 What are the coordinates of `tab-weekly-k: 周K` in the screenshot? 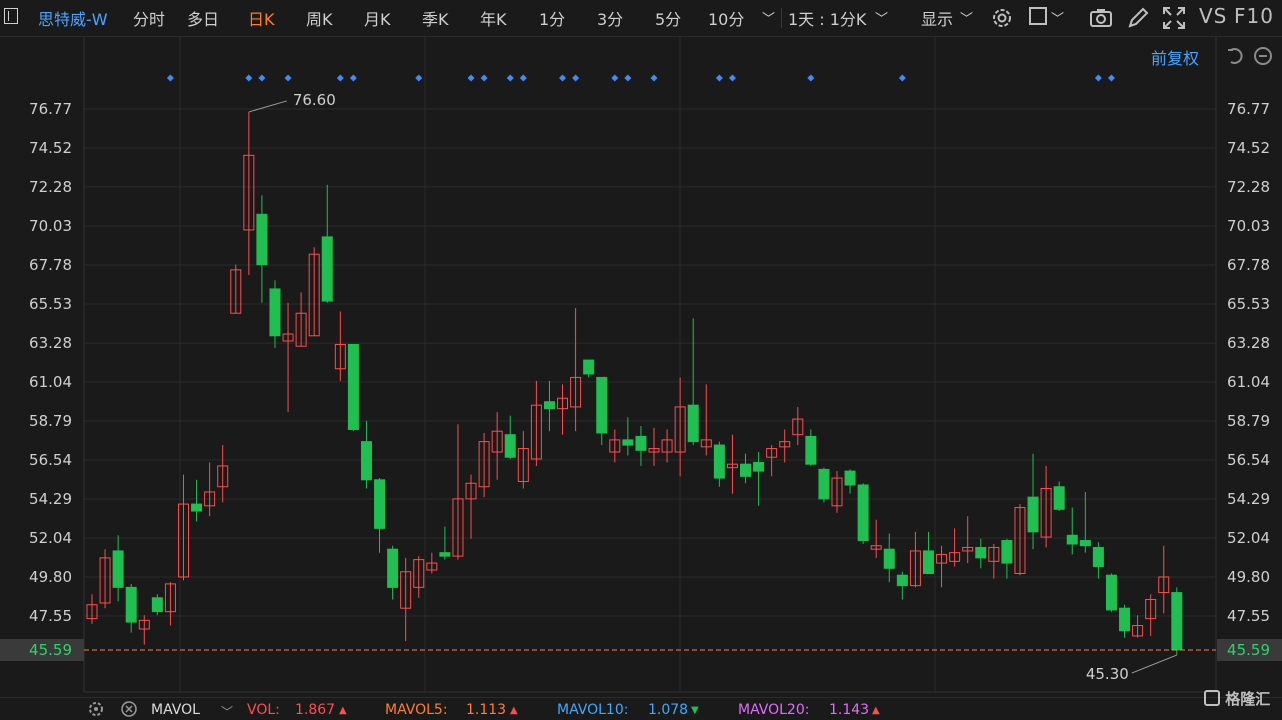 It's located at (319, 18).